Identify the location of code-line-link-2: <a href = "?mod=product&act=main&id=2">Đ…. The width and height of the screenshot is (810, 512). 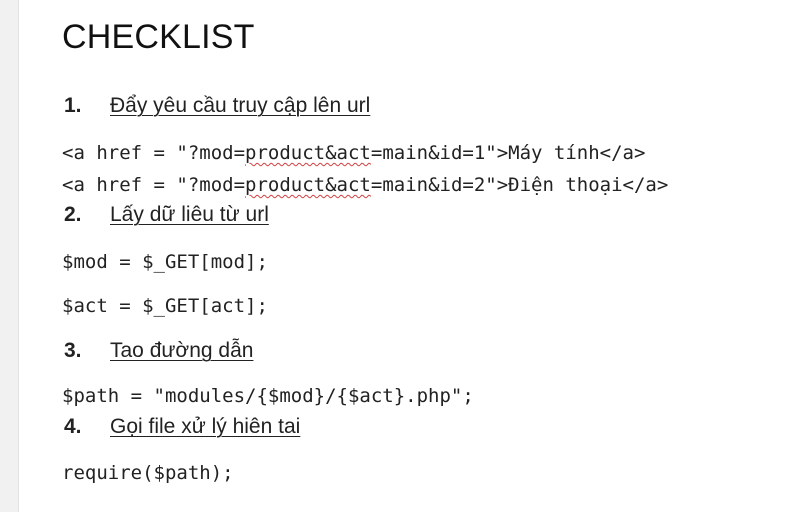
(365, 185).